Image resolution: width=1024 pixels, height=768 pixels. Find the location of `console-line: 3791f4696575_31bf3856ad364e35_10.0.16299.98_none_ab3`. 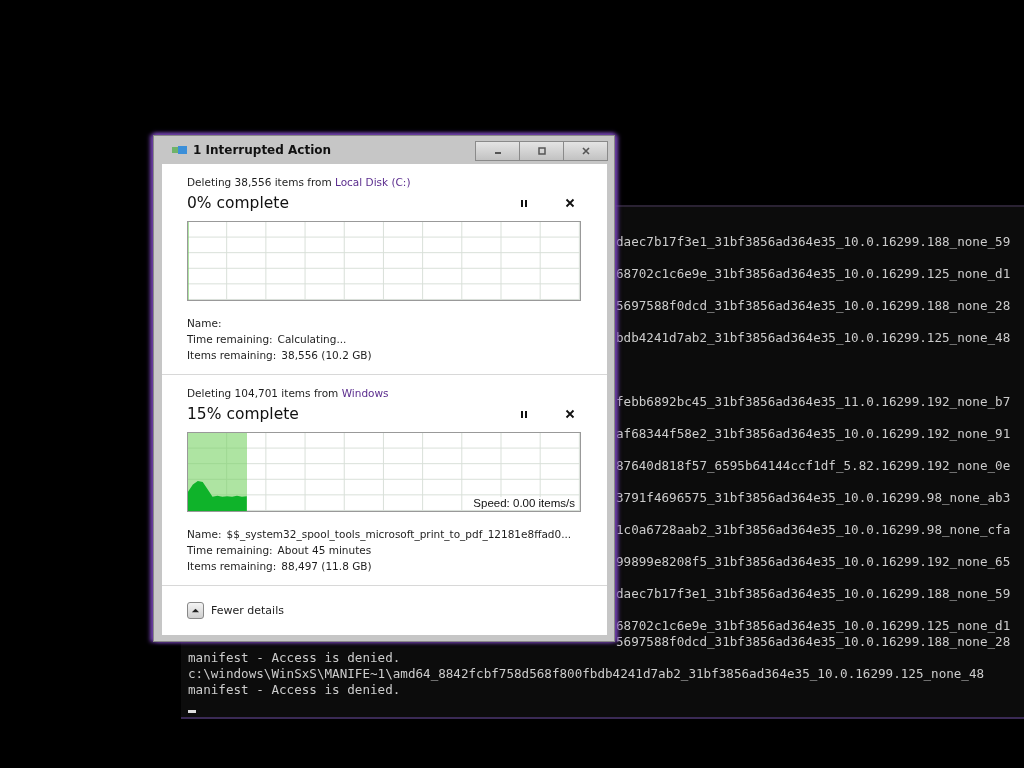

console-line: 3791f4696575_31bf3856ad364e35_10.0.16299.98_none_ab3 is located at coordinates (814, 498).